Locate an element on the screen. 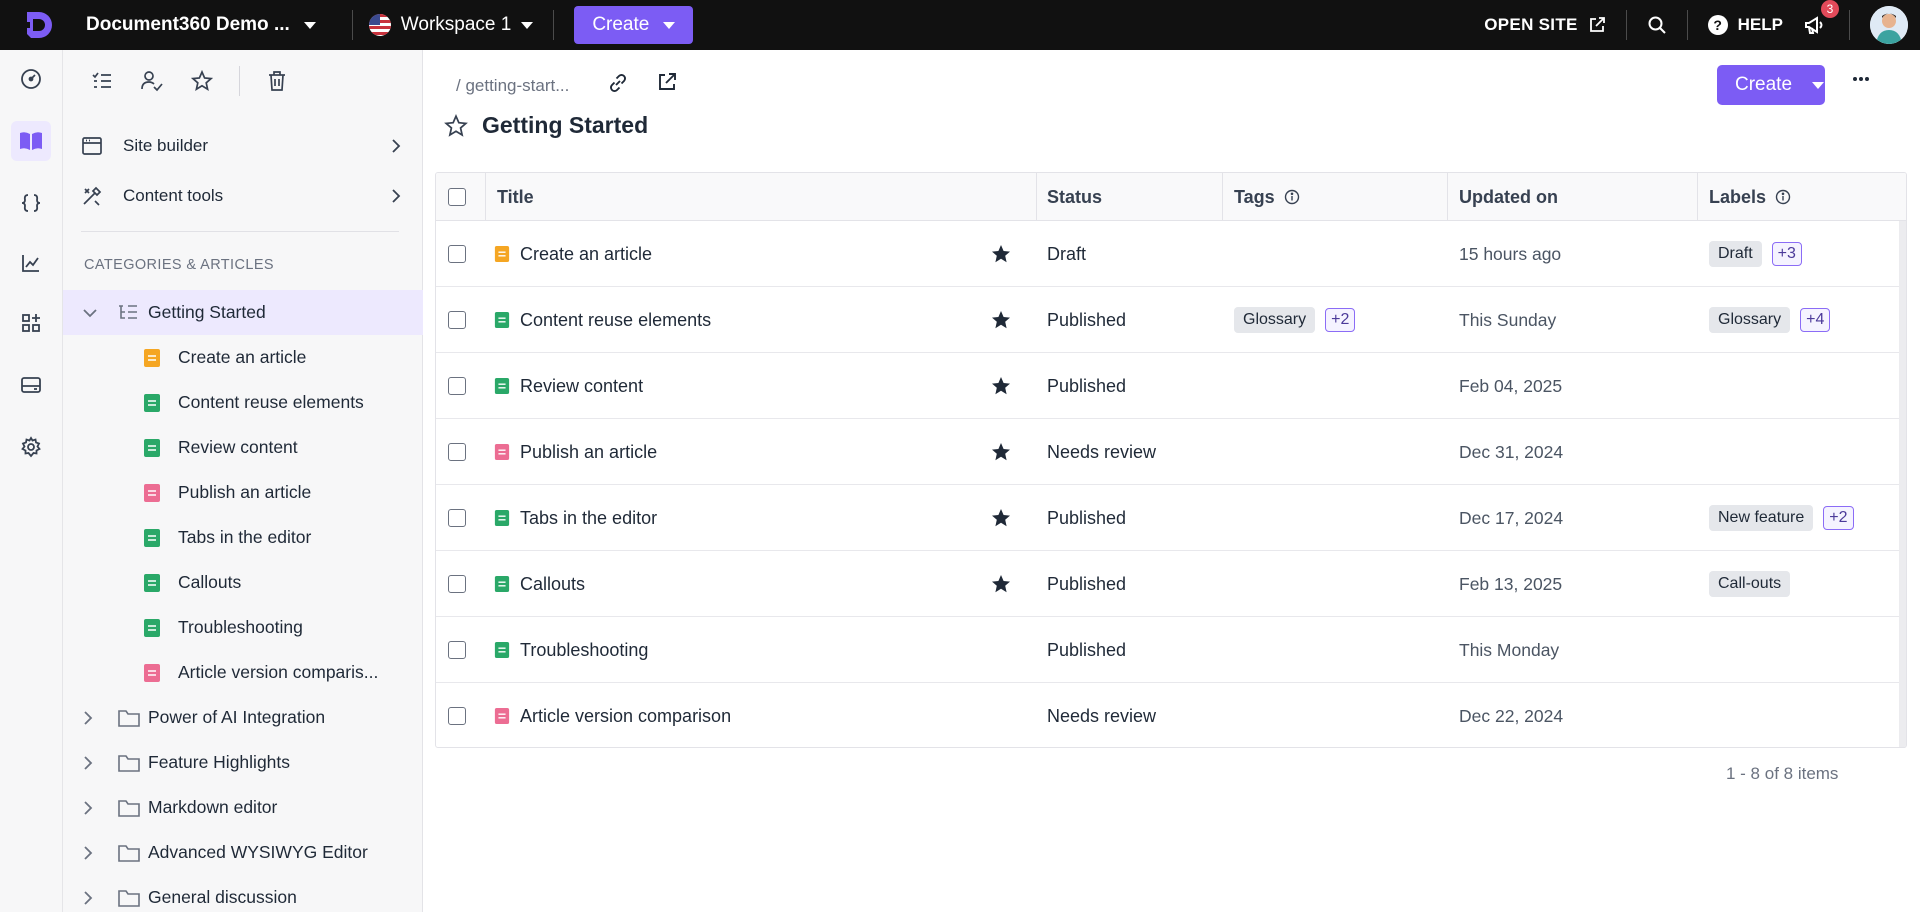 Image resolution: width=1920 pixels, height=920 pixels. tree-article: Content reuse elements is located at coordinates (243, 402).